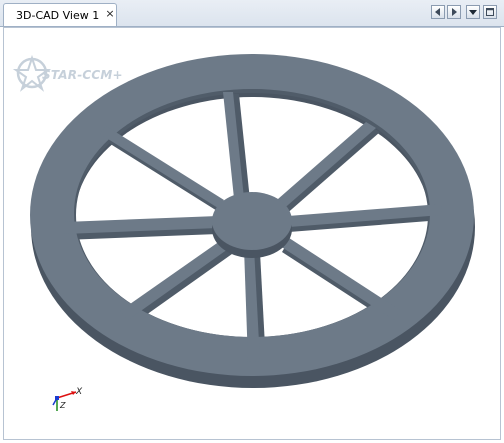 The width and height of the screenshot is (504, 443). I want to click on scroll-tabs-right-button, so click(454, 12).